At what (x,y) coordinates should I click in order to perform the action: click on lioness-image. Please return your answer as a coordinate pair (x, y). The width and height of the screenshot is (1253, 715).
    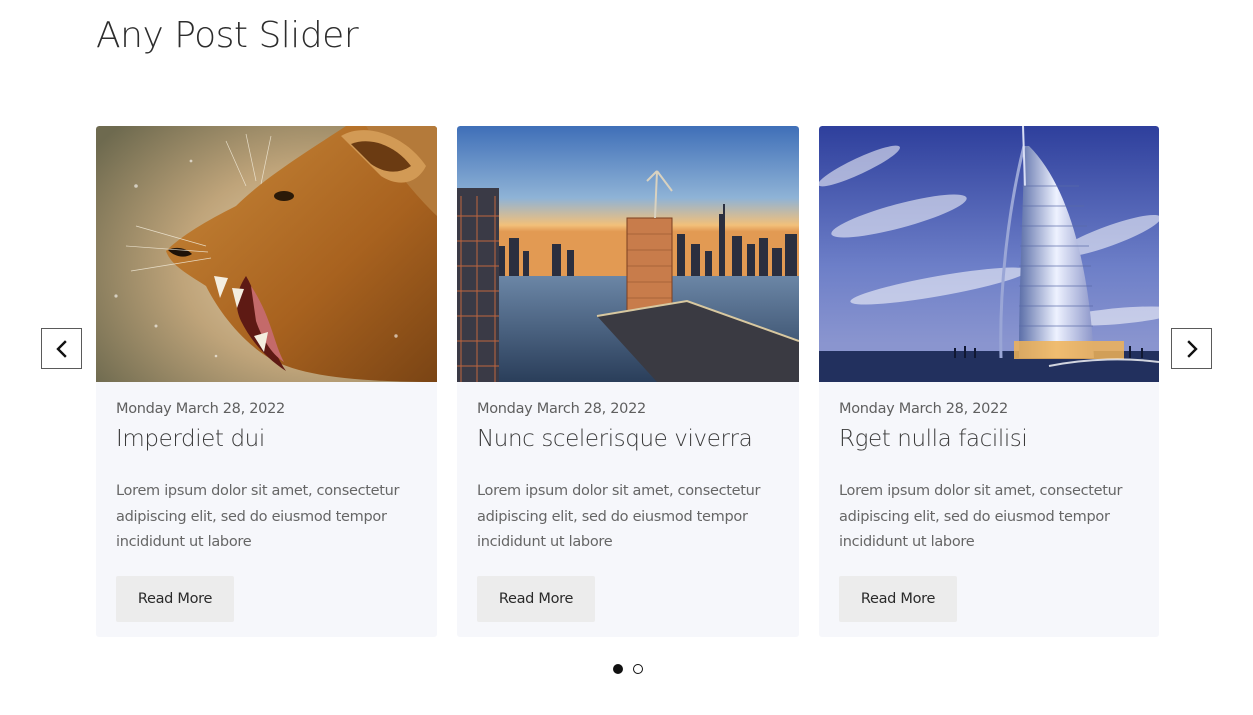
    Looking at the image, I should click on (266, 254).